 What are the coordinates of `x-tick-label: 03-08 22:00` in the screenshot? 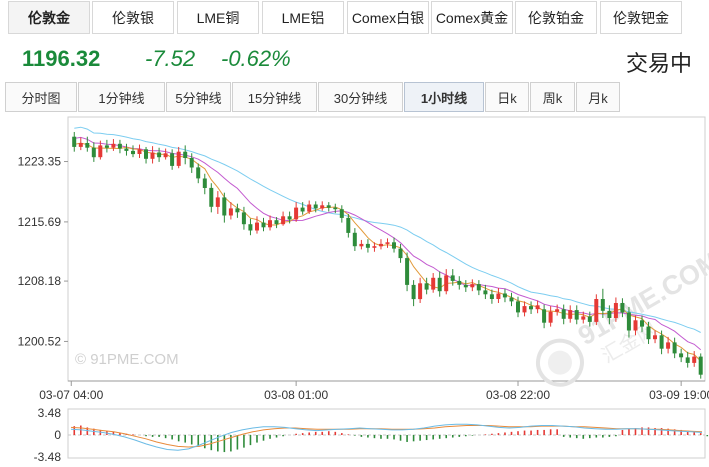 It's located at (518, 395).